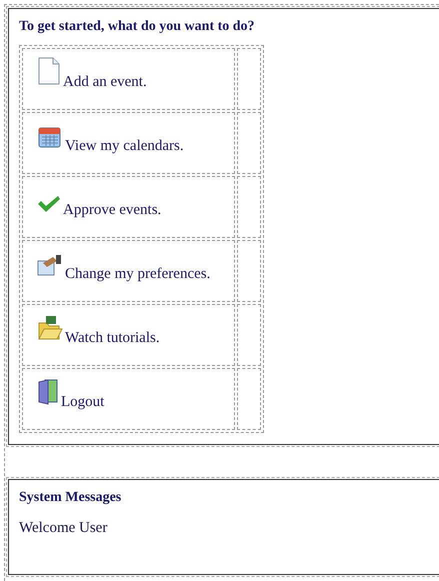 This screenshot has width=439, height=581. I want to click on action-link: View my calendars., so click(128, 143).